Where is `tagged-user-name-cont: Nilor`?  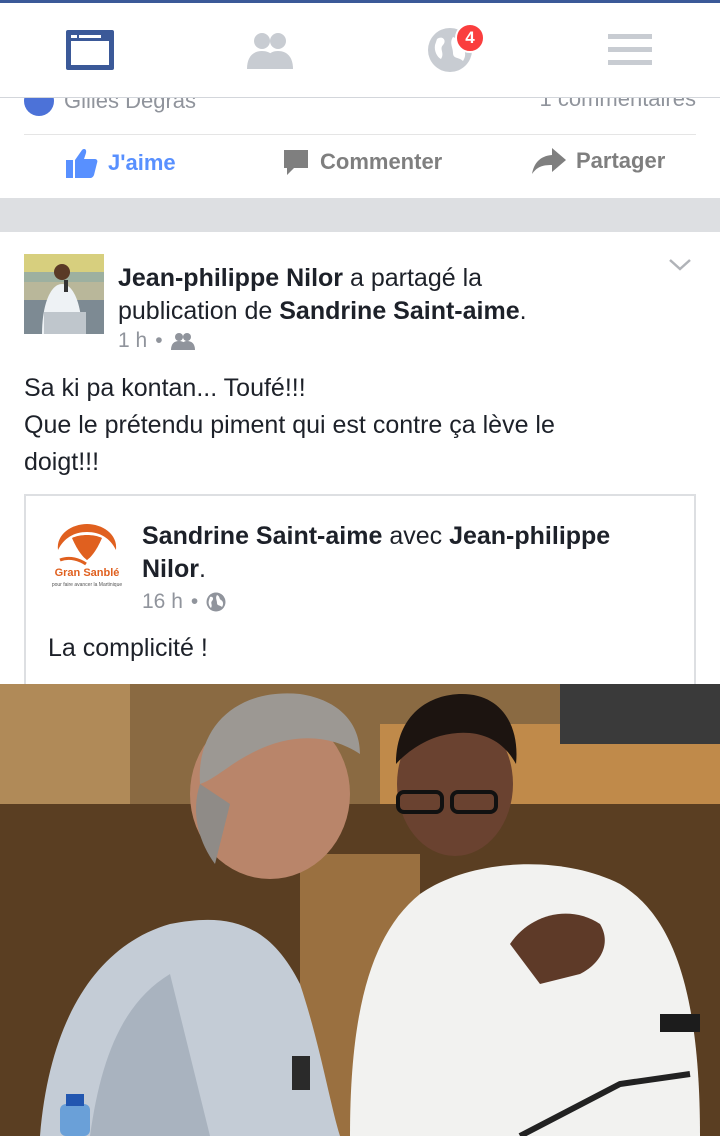
tagged-user-name-cont: Nilor is located at coordinates (170, 569).